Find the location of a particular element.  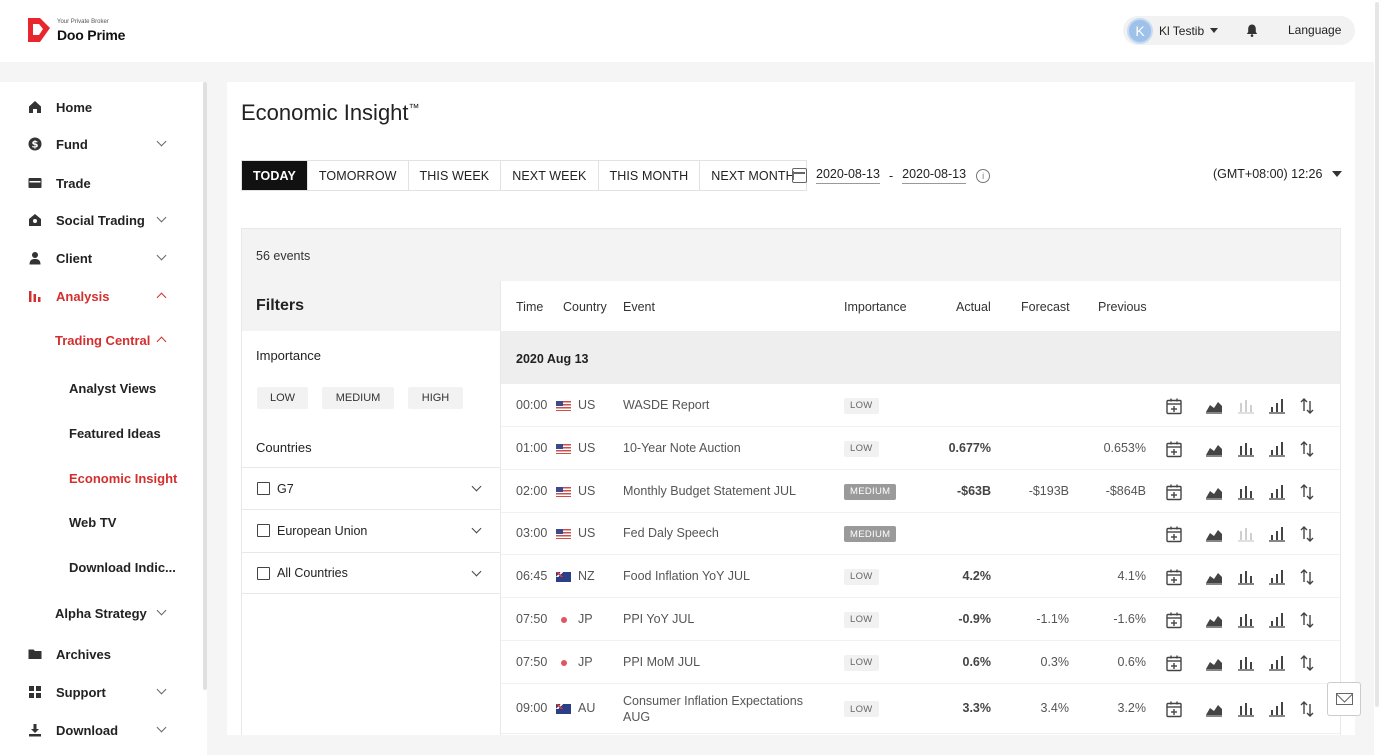

doo-prime-logo: Your Private Broker Doo Prime is located at coordinates (76, 30).